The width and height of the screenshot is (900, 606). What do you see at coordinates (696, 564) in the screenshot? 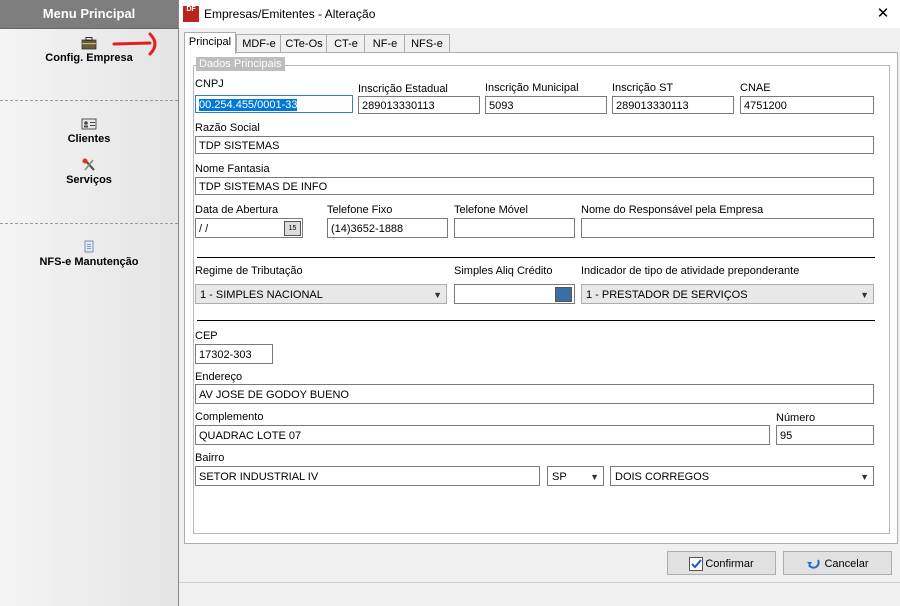
I see `checkmark-icon` at bounding box center [696, 564].